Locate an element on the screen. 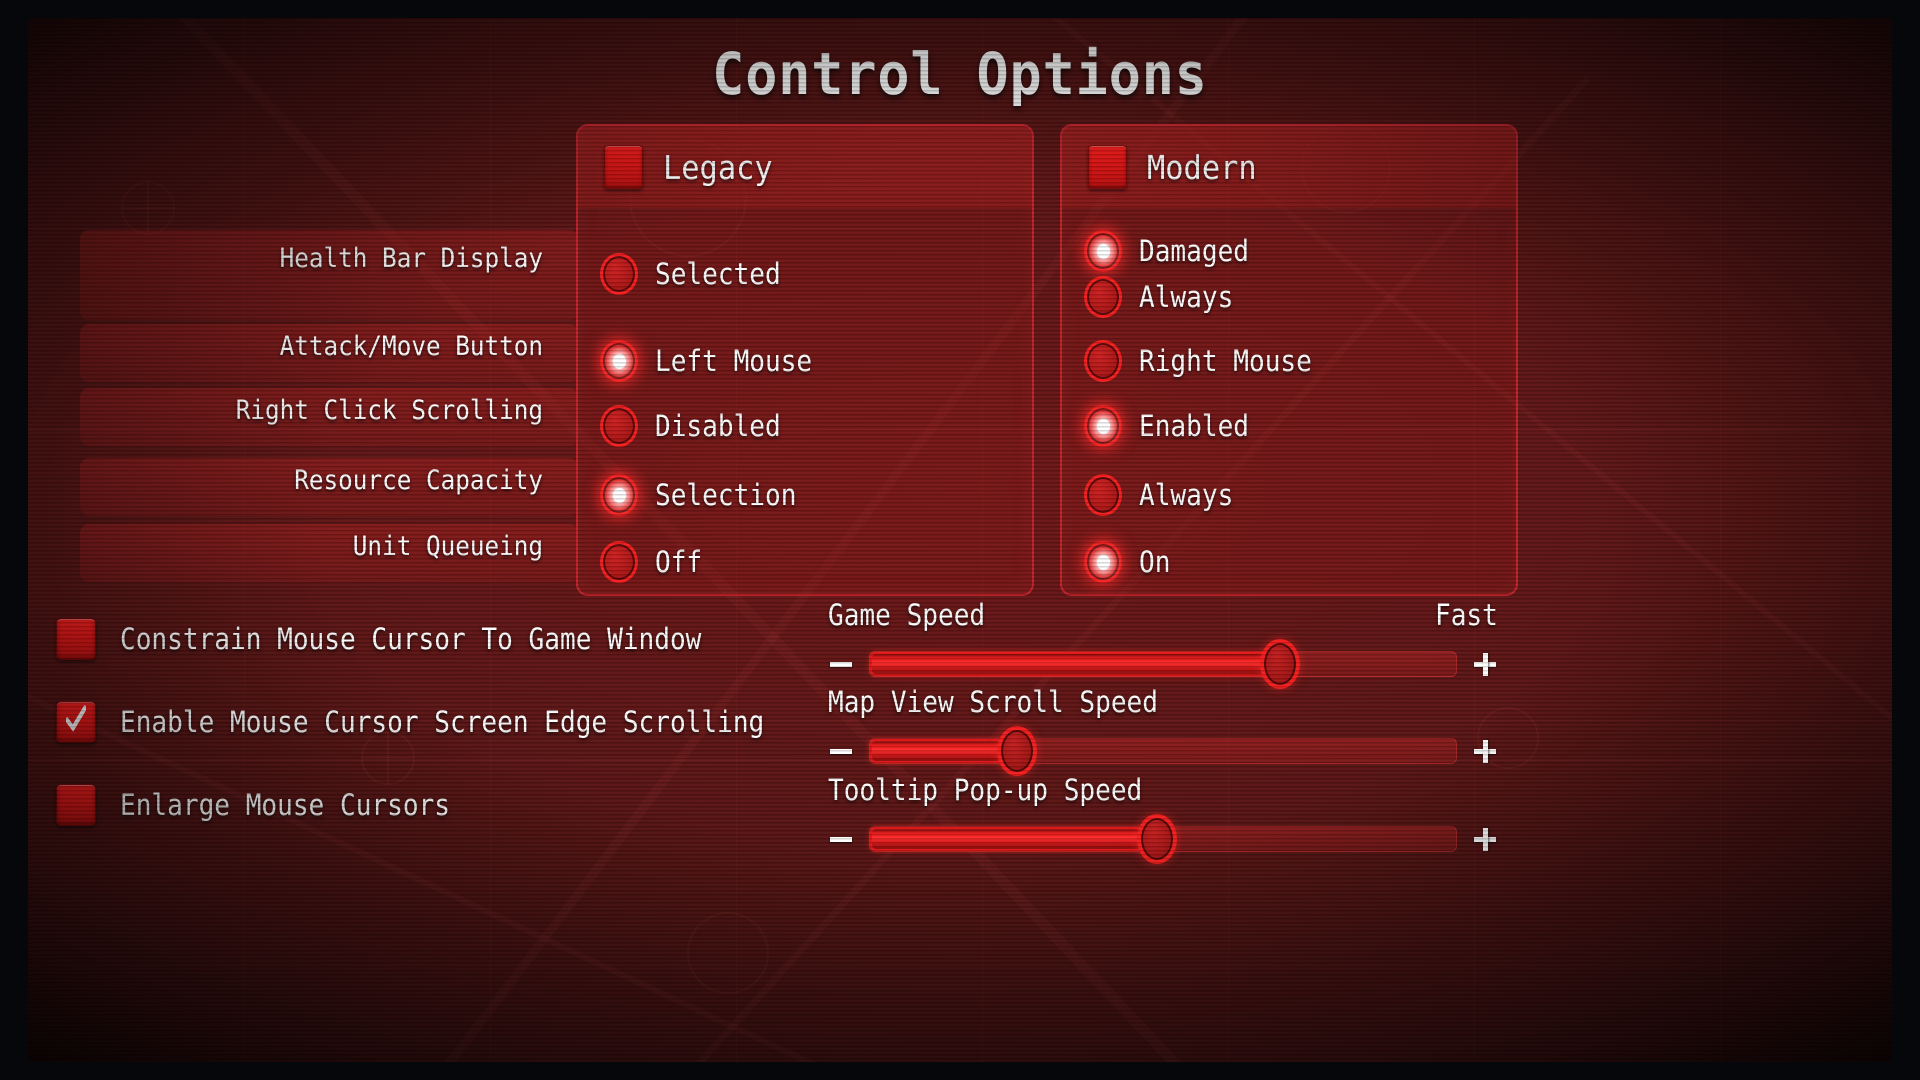  radio-label: Selection is located at coordinates (726, 495).